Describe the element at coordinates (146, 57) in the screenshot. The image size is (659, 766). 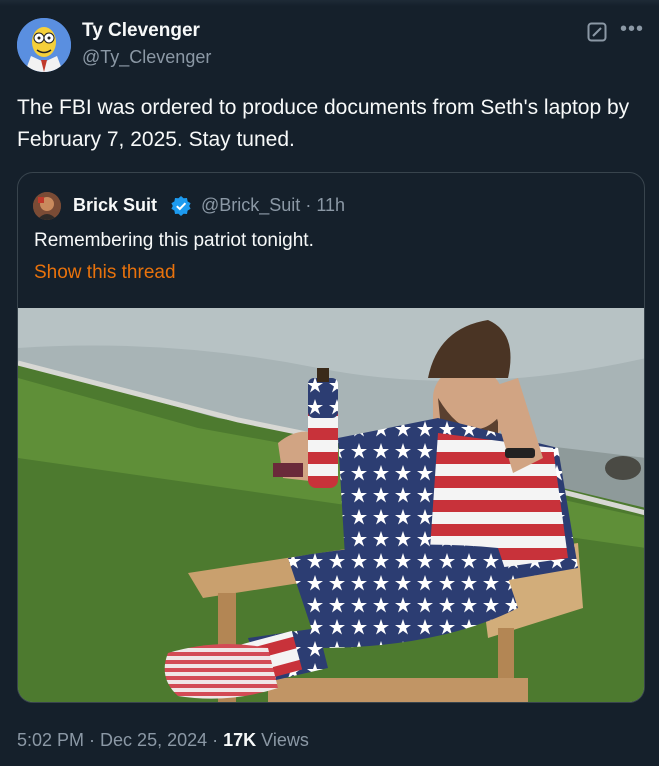
I see `author-handle: @Ty_Clevenger` at that location.